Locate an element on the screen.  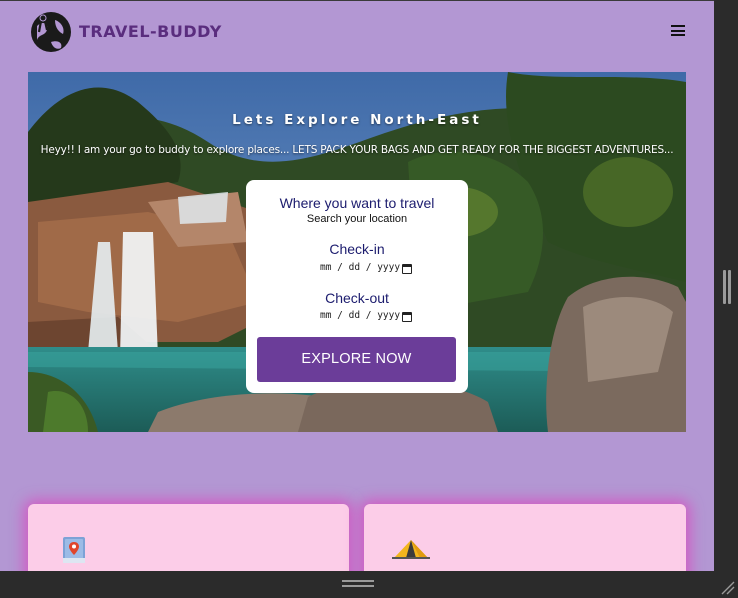
brand-name: TRAVEL-BUDDY is located at coordinates (150, 31).